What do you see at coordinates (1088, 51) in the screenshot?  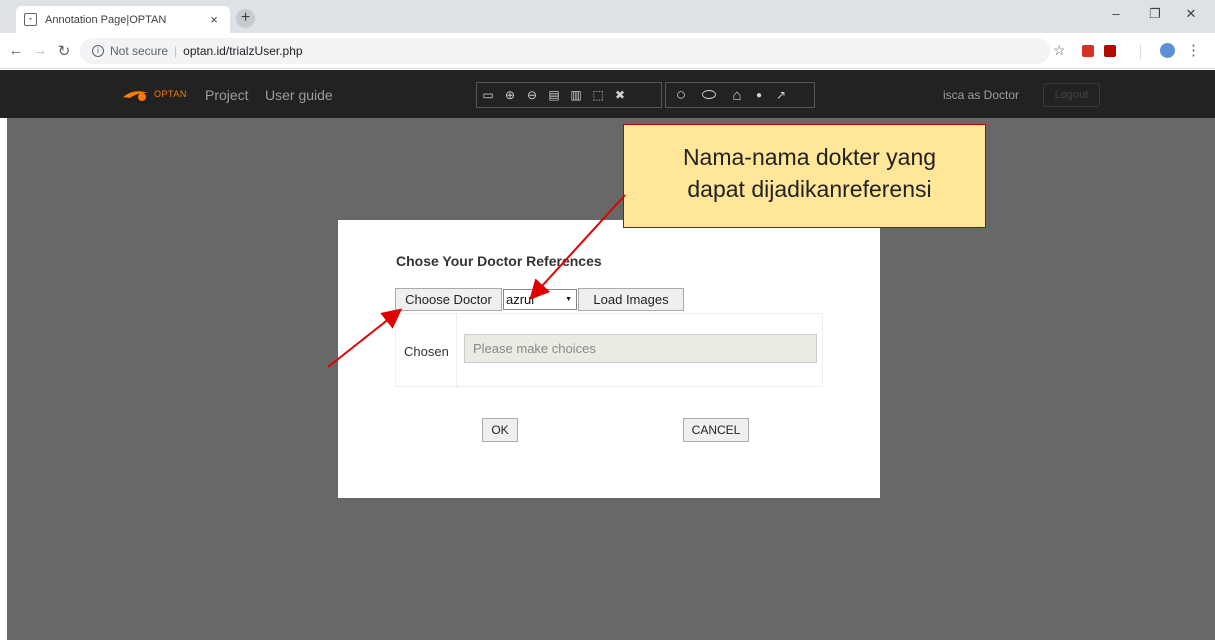 I see `pocket-extension-icon` at bounding box center [1088, 51].